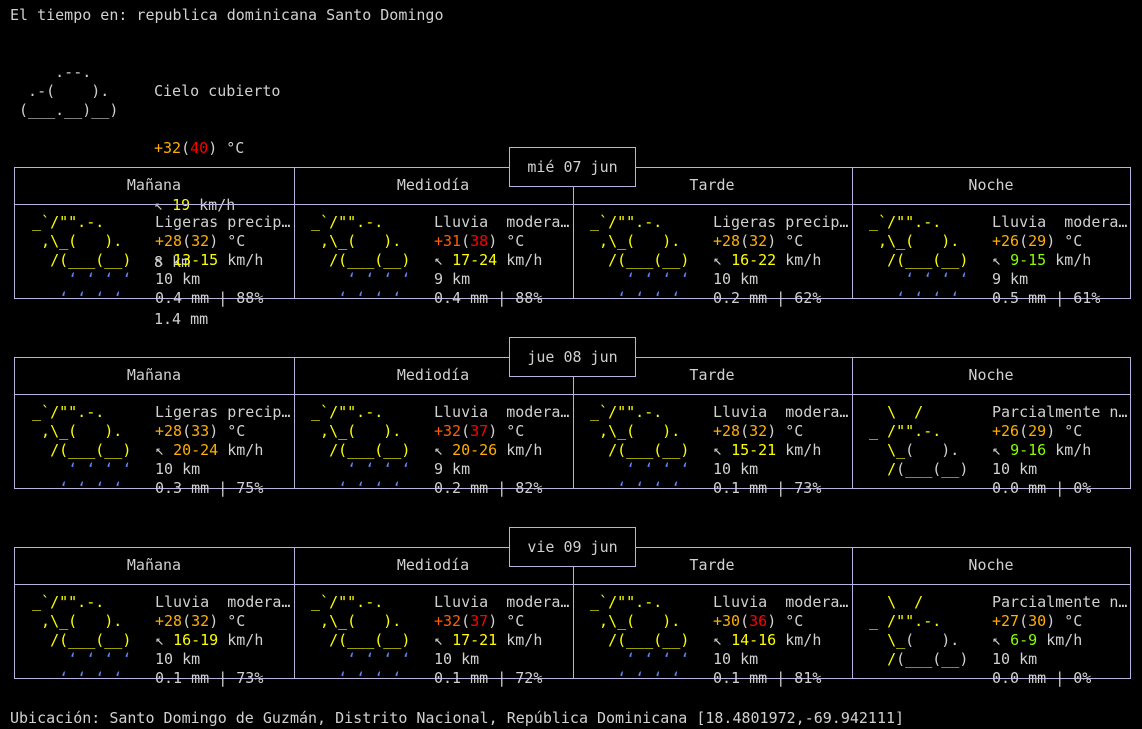 The width and height of the screenshot is (1142, 729). What do you see at coordinates (767, 450) in the screenshot?
I see `wind: ↖ 15-21 km/h` at bounding box center [767, 450].